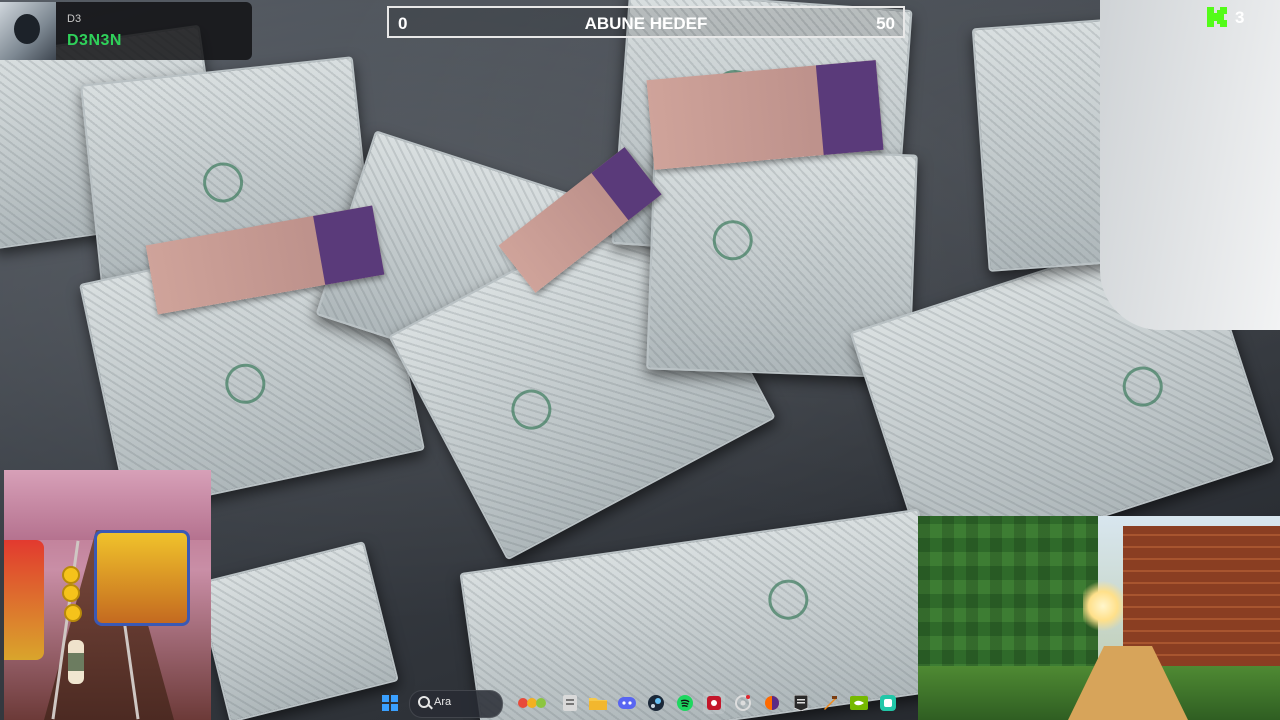 The width and height of the screenshot is (1280, 720). I want to click on brick-wall, so click(1201, 596).